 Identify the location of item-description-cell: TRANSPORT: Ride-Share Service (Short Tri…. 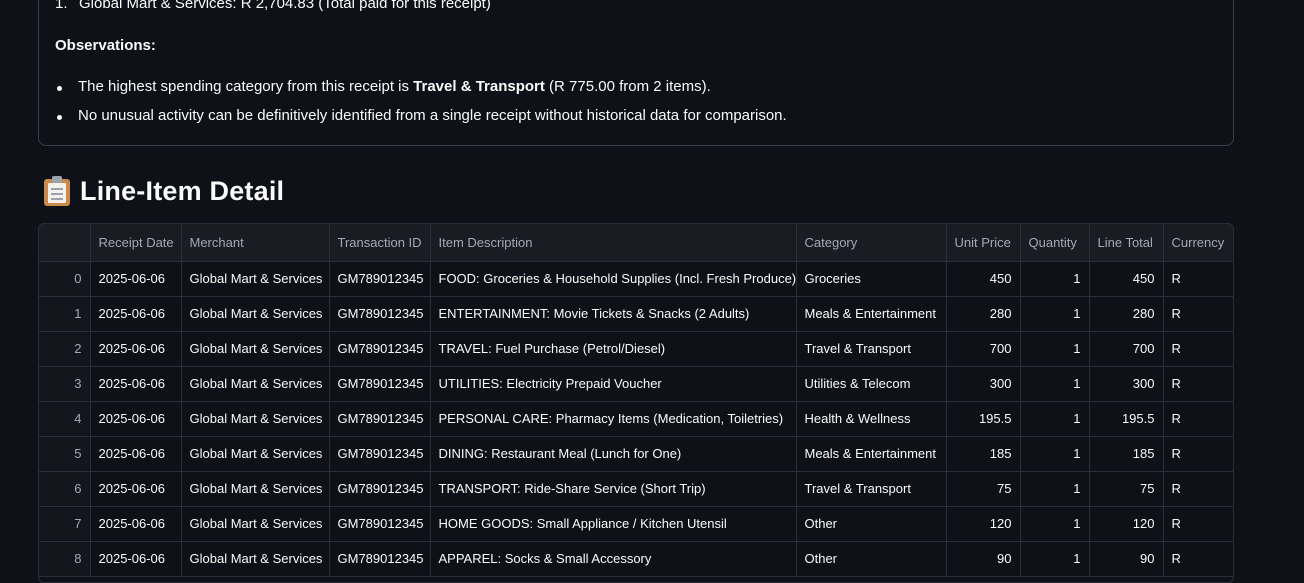
(613, 489).